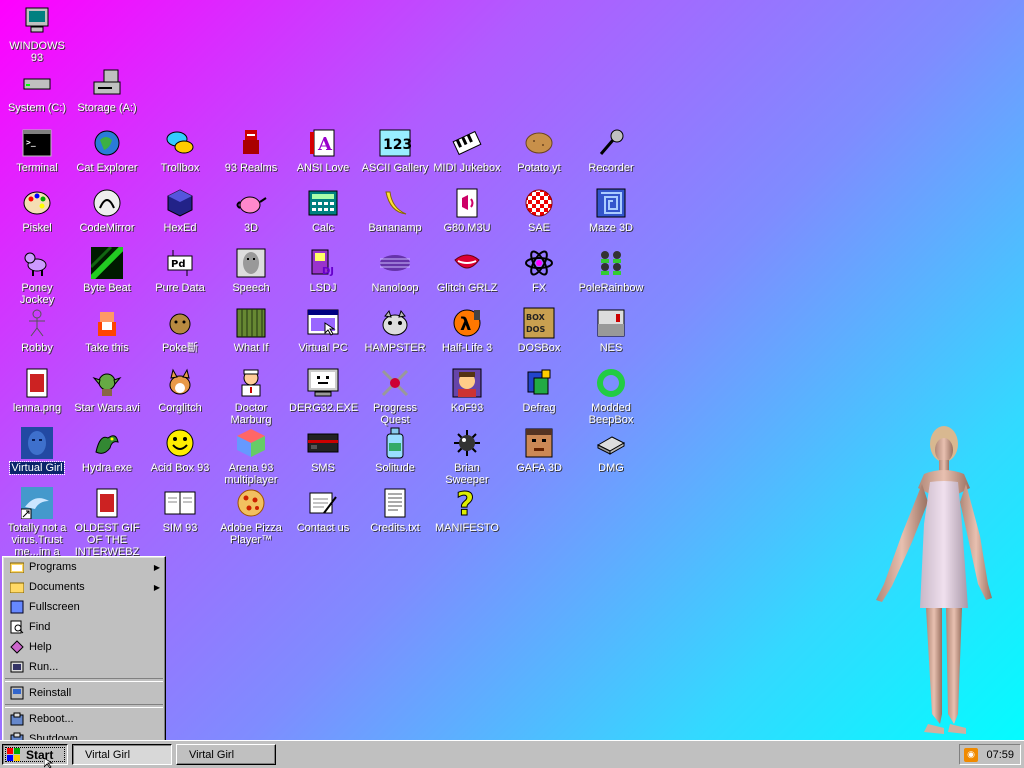 This screenshot has width=1024, height=768. I want to click on amiga-ball-icon, so click(539, 203).